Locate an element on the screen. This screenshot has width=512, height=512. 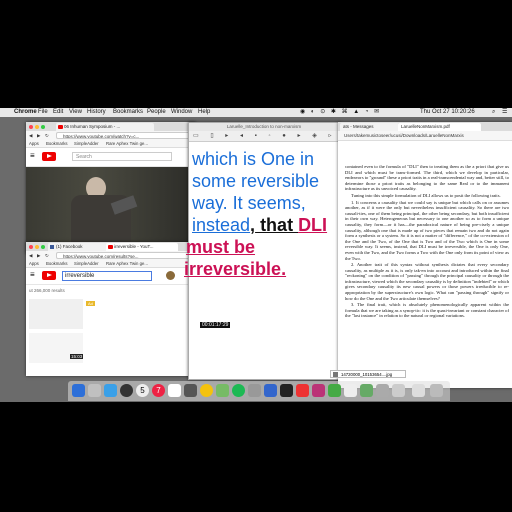
menu-edit: Edit is located at coordinates (58, 112).